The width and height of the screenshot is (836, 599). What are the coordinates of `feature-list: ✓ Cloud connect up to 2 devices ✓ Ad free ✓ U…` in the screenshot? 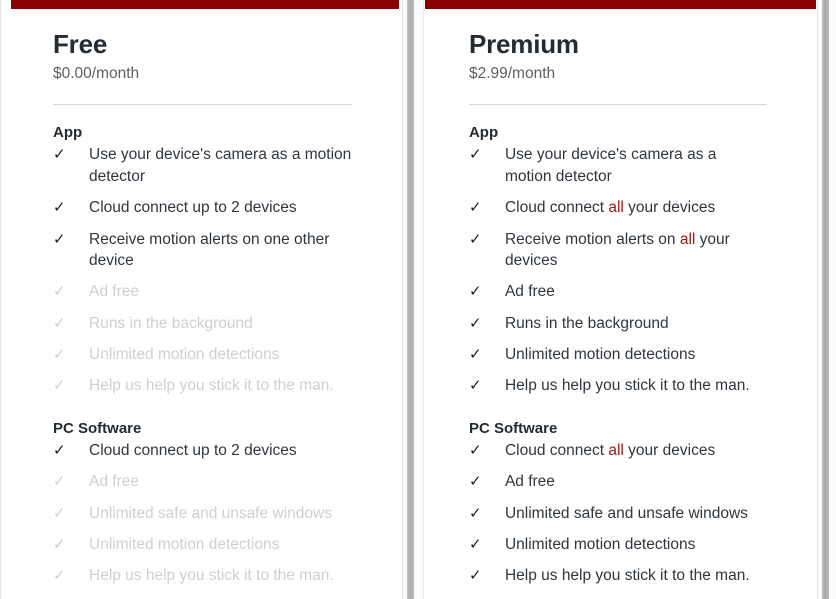 It's located at (202, 513).